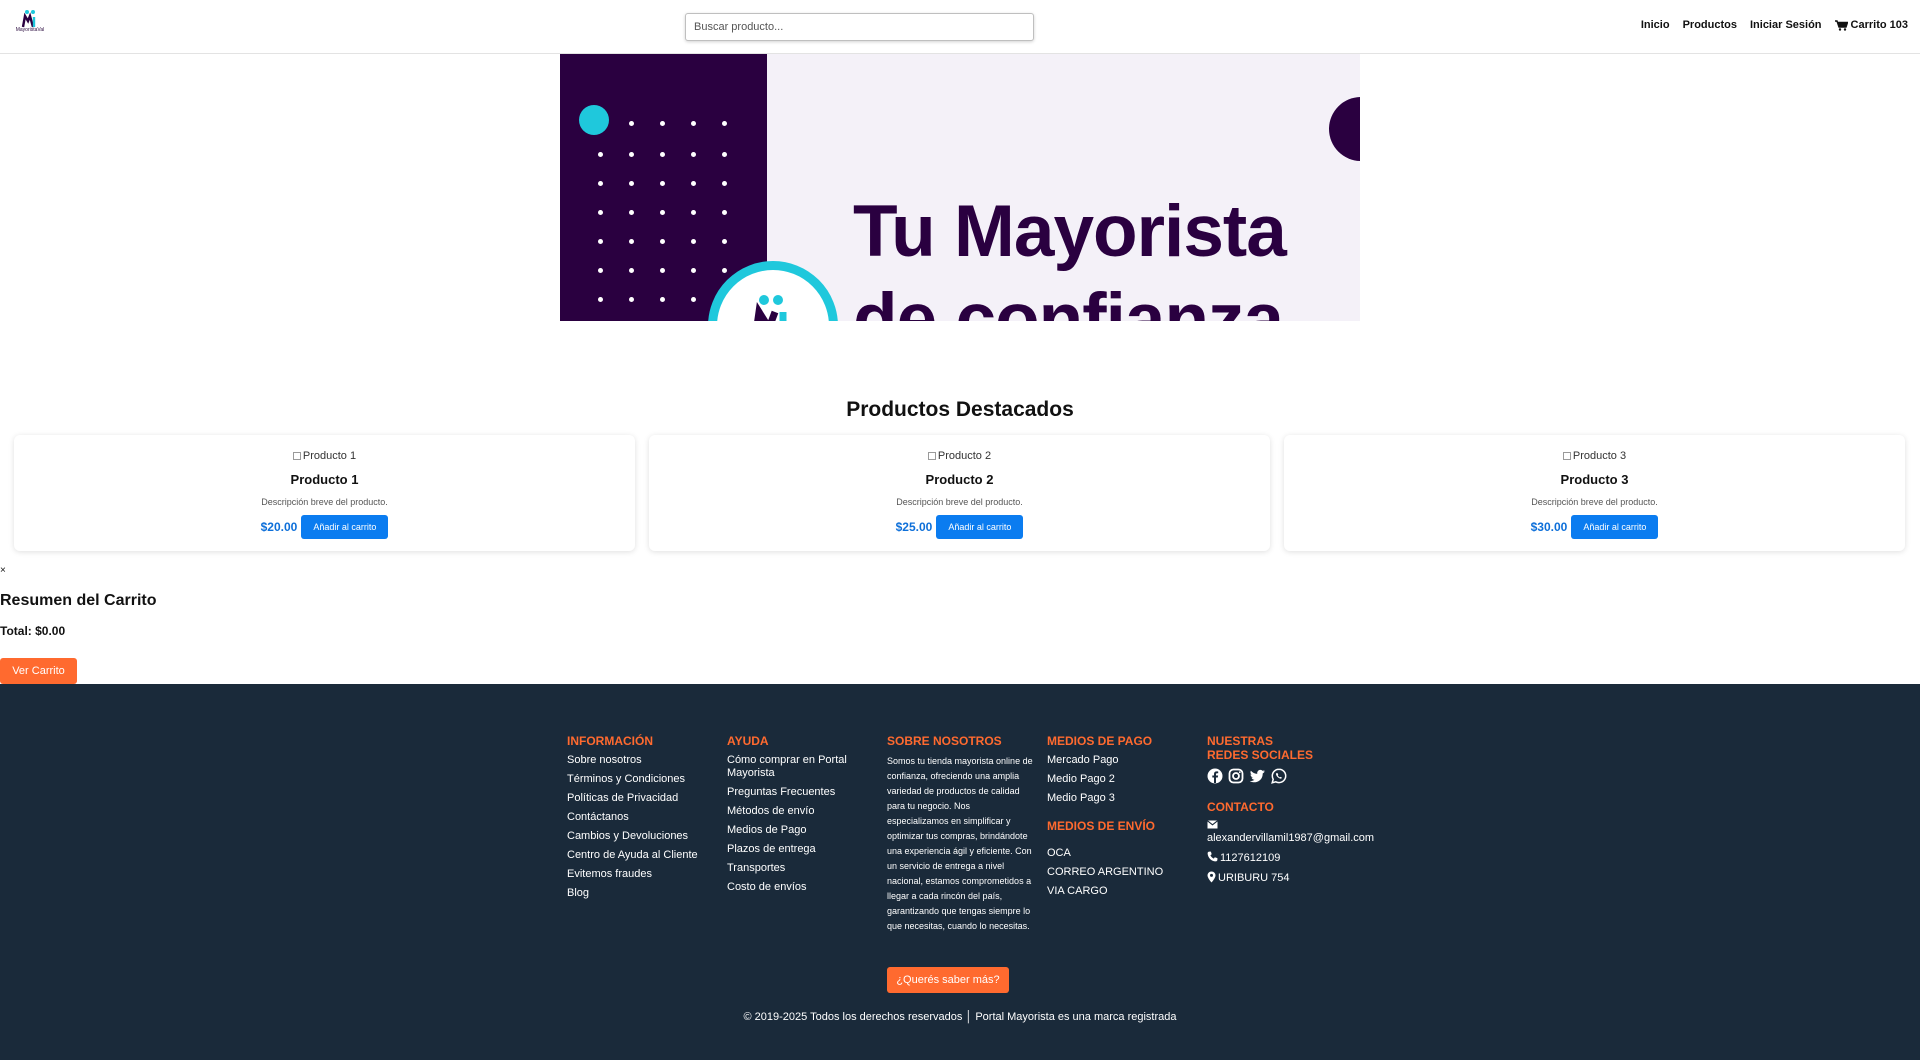 This screenshot has width=1920, height=1060. What do you see at coordinates (960, 409) in the screenshot?
I see `featured-title: Productos Destacados` at bounding box center [960, 409].